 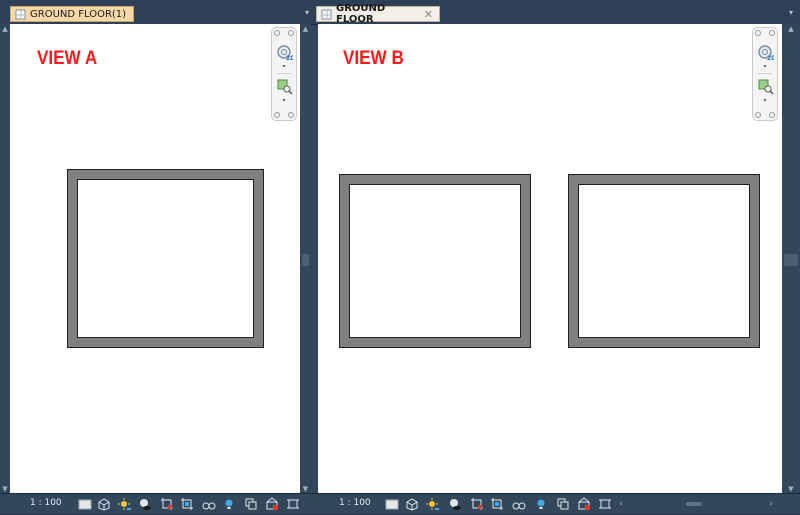 What do you see at coordinates (556, 12) in the screenshot?
I see `tab-bar: GROUND FLOOR ✕ ▾` at bounding box center [556, 12].